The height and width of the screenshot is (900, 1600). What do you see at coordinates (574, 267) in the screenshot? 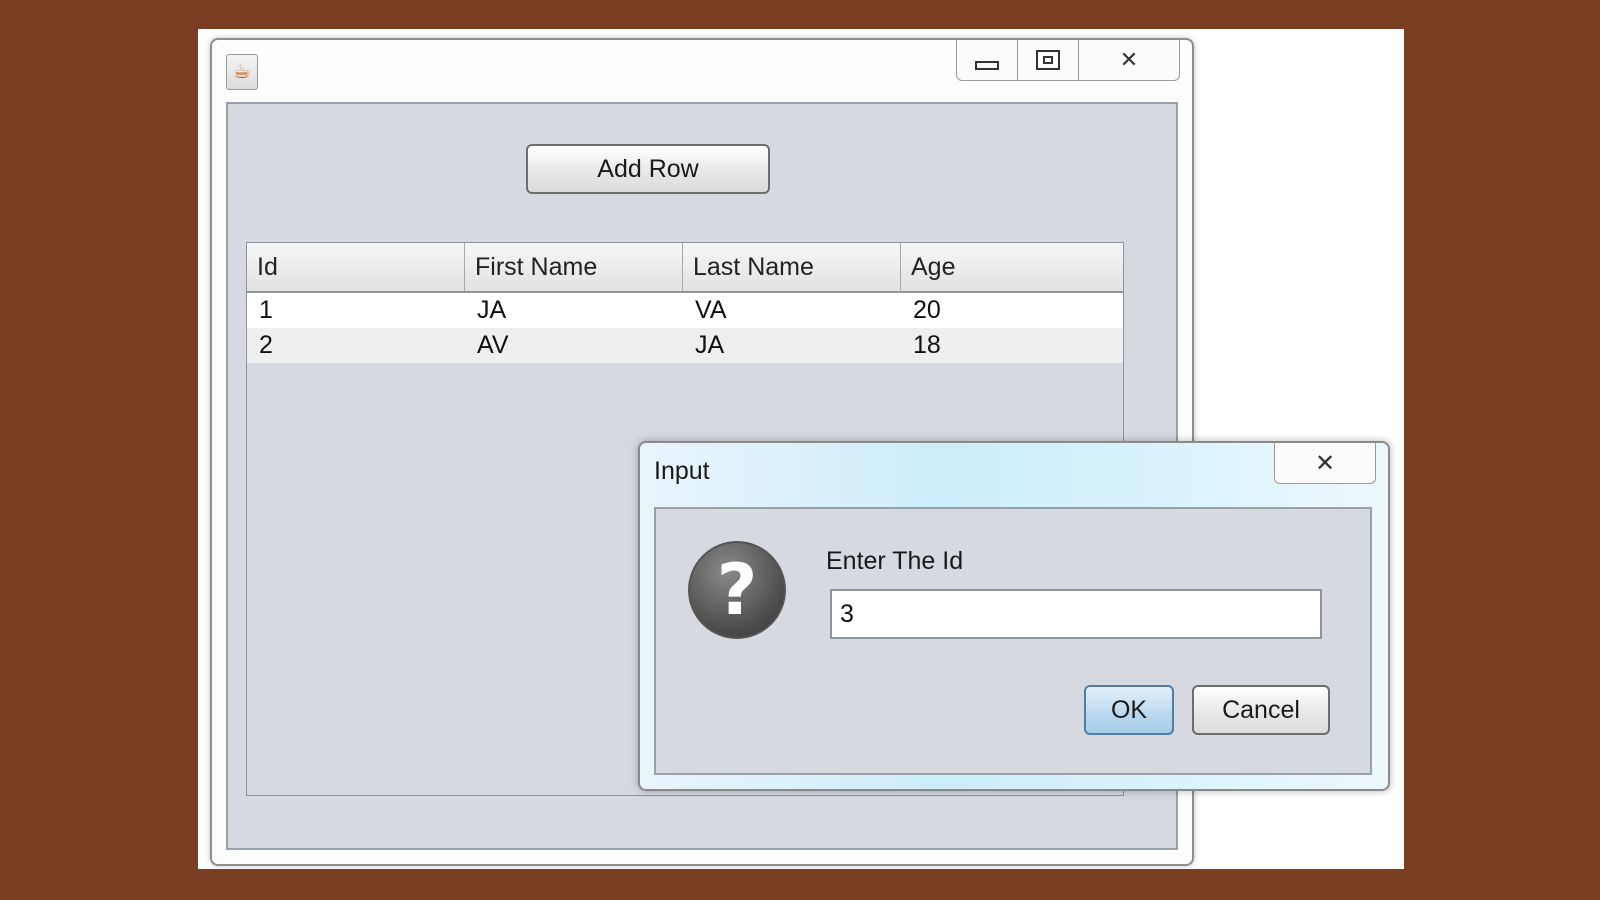
I see `column-header-first-name: First Name` at bounding box center [574, 267].